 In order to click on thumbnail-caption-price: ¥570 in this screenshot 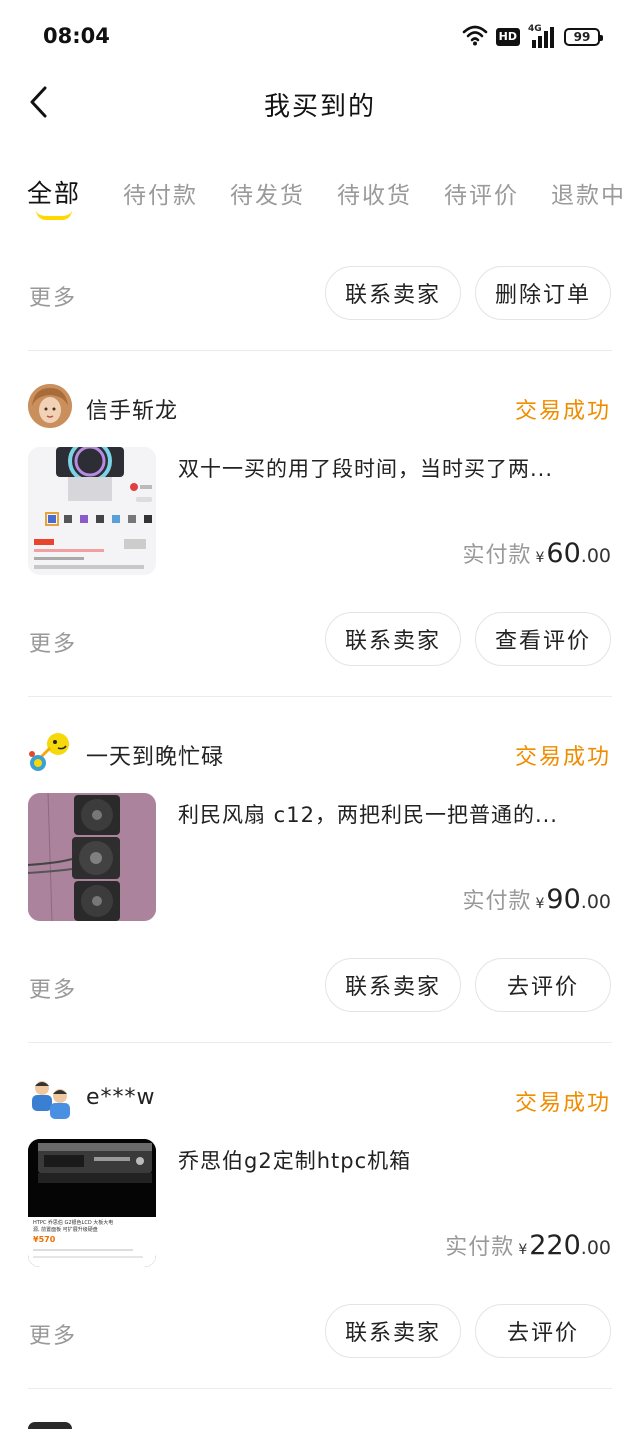, I will do `click(44, 1239)`.